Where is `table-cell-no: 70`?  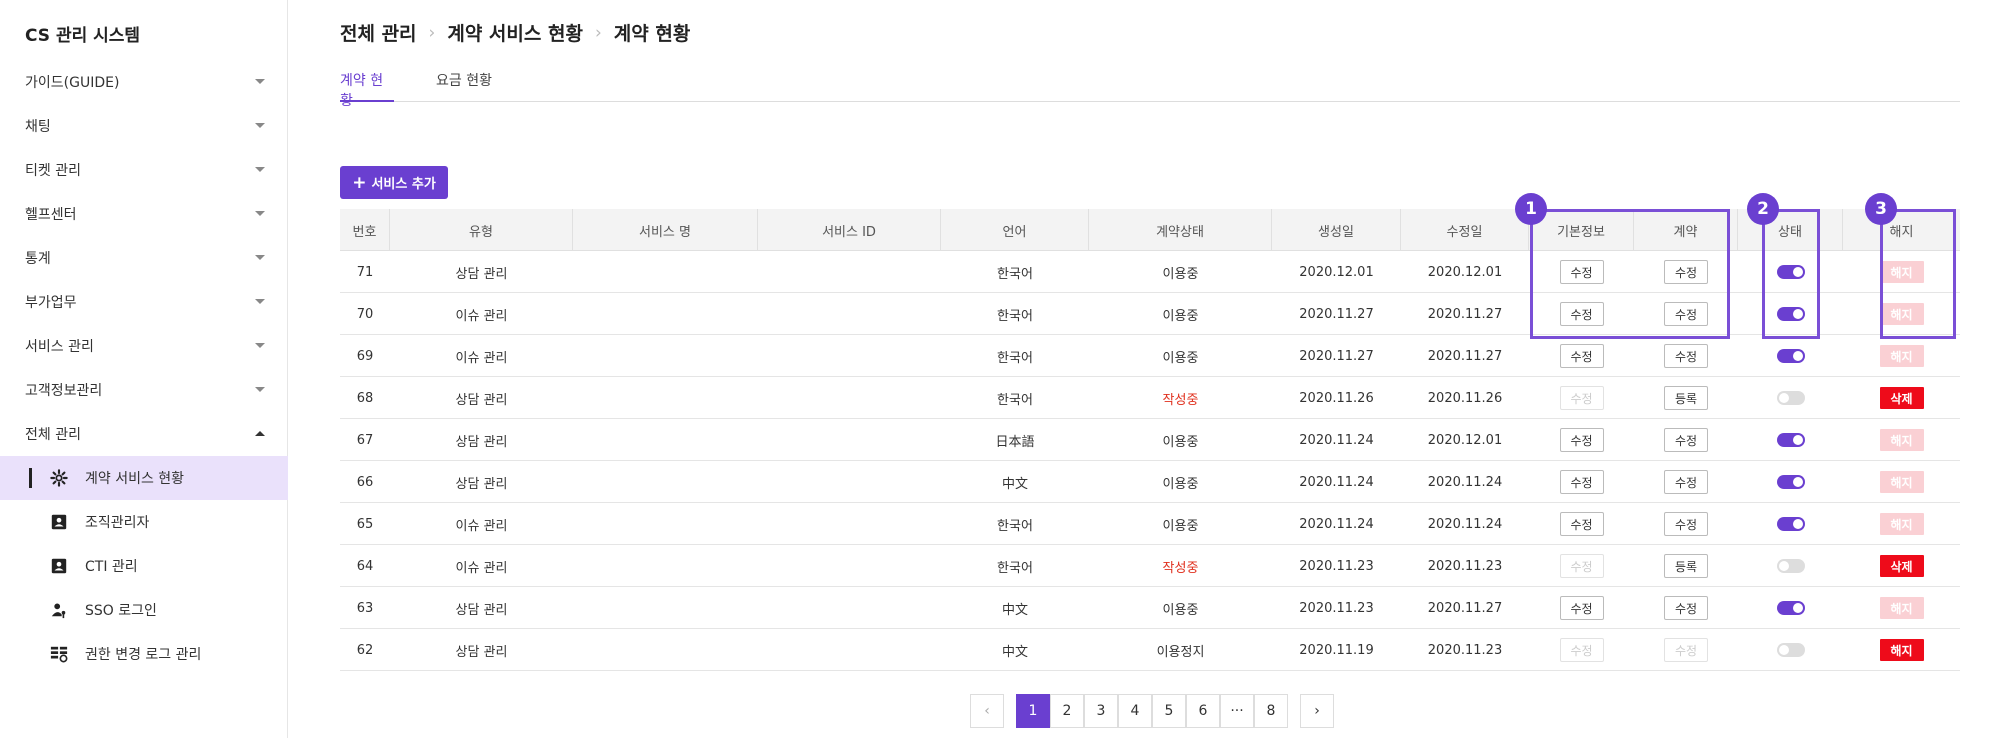 table-cell-no: 70 is located at coordinates (365, 314).